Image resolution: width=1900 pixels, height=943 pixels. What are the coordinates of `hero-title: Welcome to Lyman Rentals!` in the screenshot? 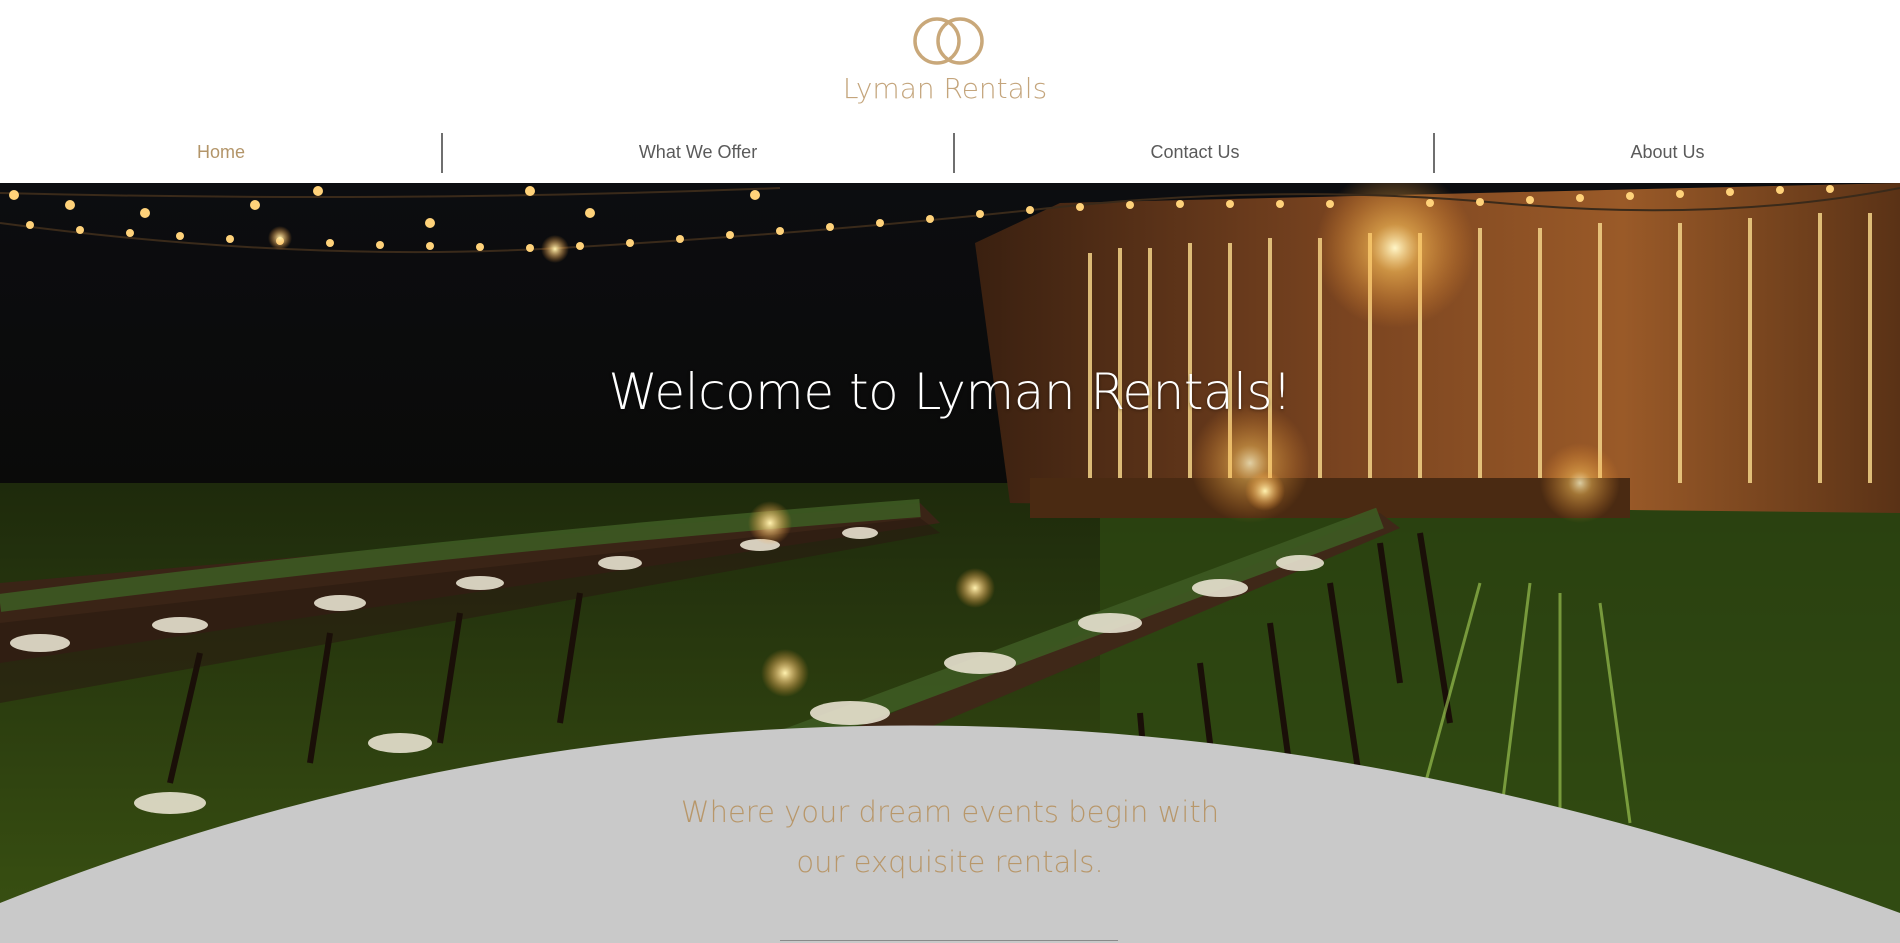 It's located at (950, 392).